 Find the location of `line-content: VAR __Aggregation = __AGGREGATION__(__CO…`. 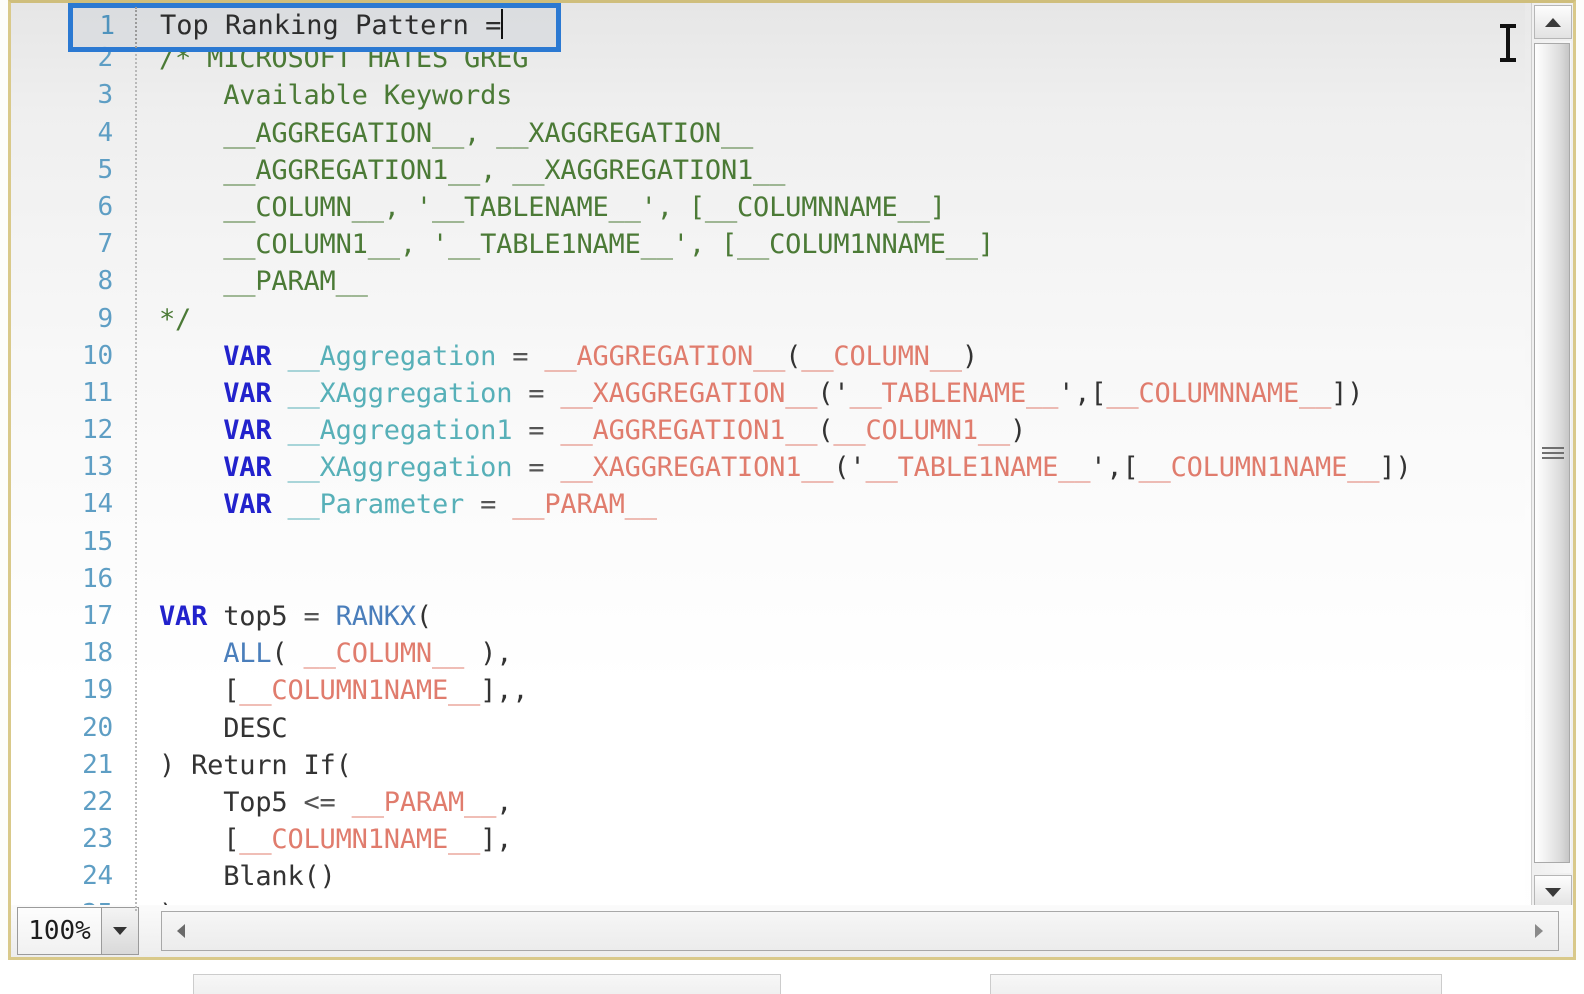

line-content: VAR __Aggregation = __AGGREGATION__(__CO… is located at coordinates (600, 356).